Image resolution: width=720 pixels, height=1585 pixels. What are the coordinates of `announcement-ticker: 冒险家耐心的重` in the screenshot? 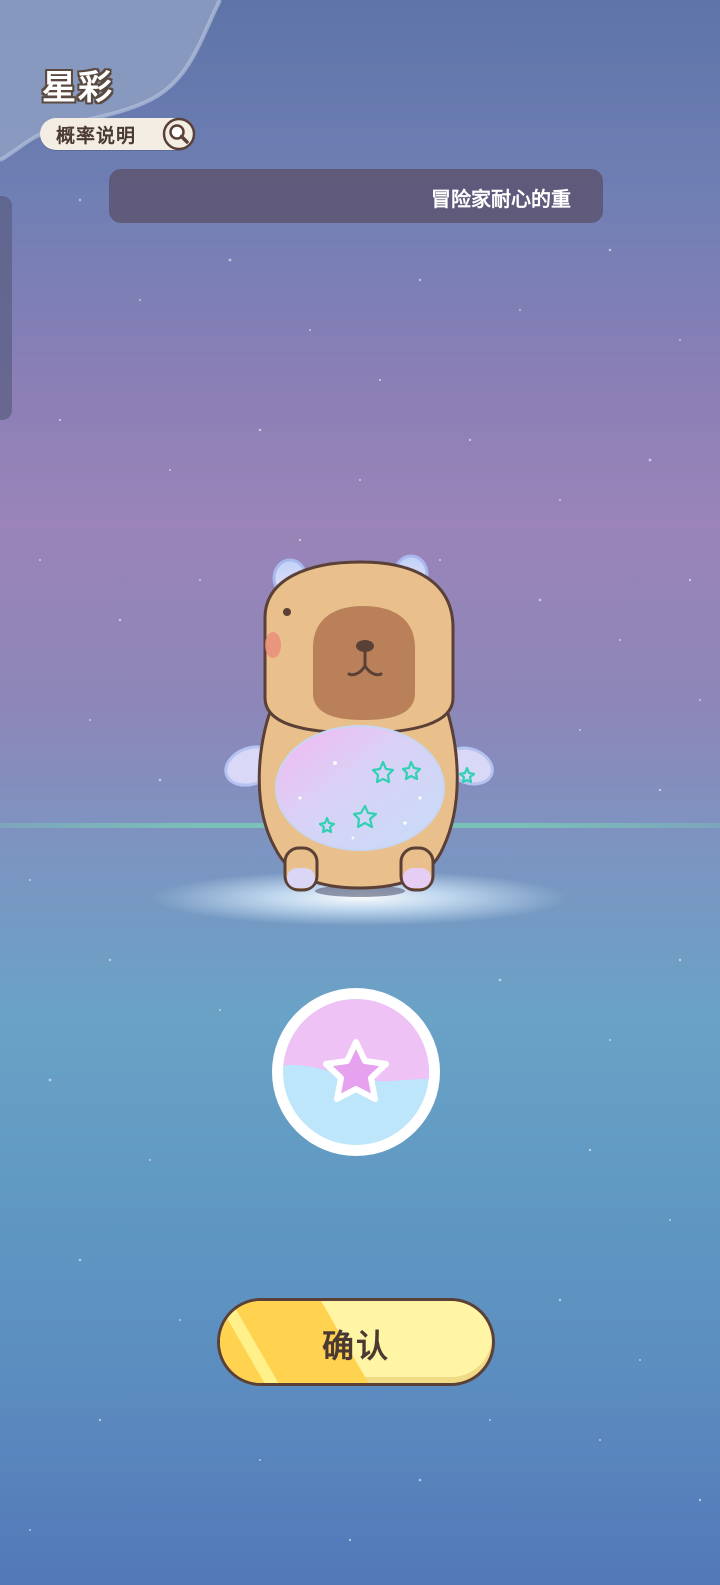 It's located at (356, 196).